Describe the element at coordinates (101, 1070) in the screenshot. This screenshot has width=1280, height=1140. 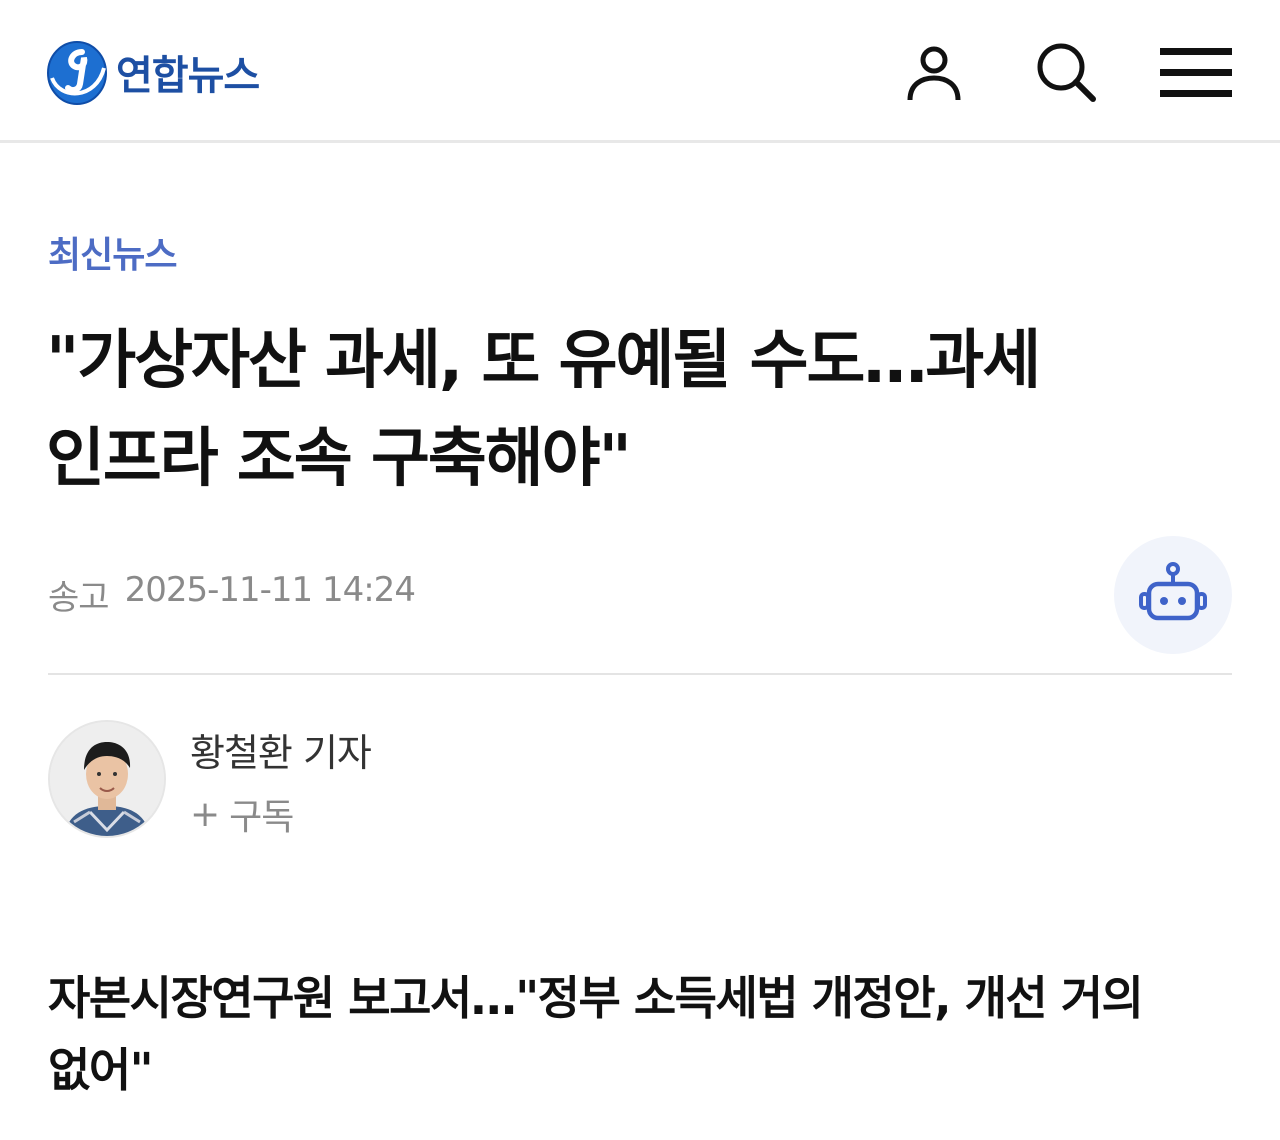
I see `subheadline-line-2: 없어"` at that location.